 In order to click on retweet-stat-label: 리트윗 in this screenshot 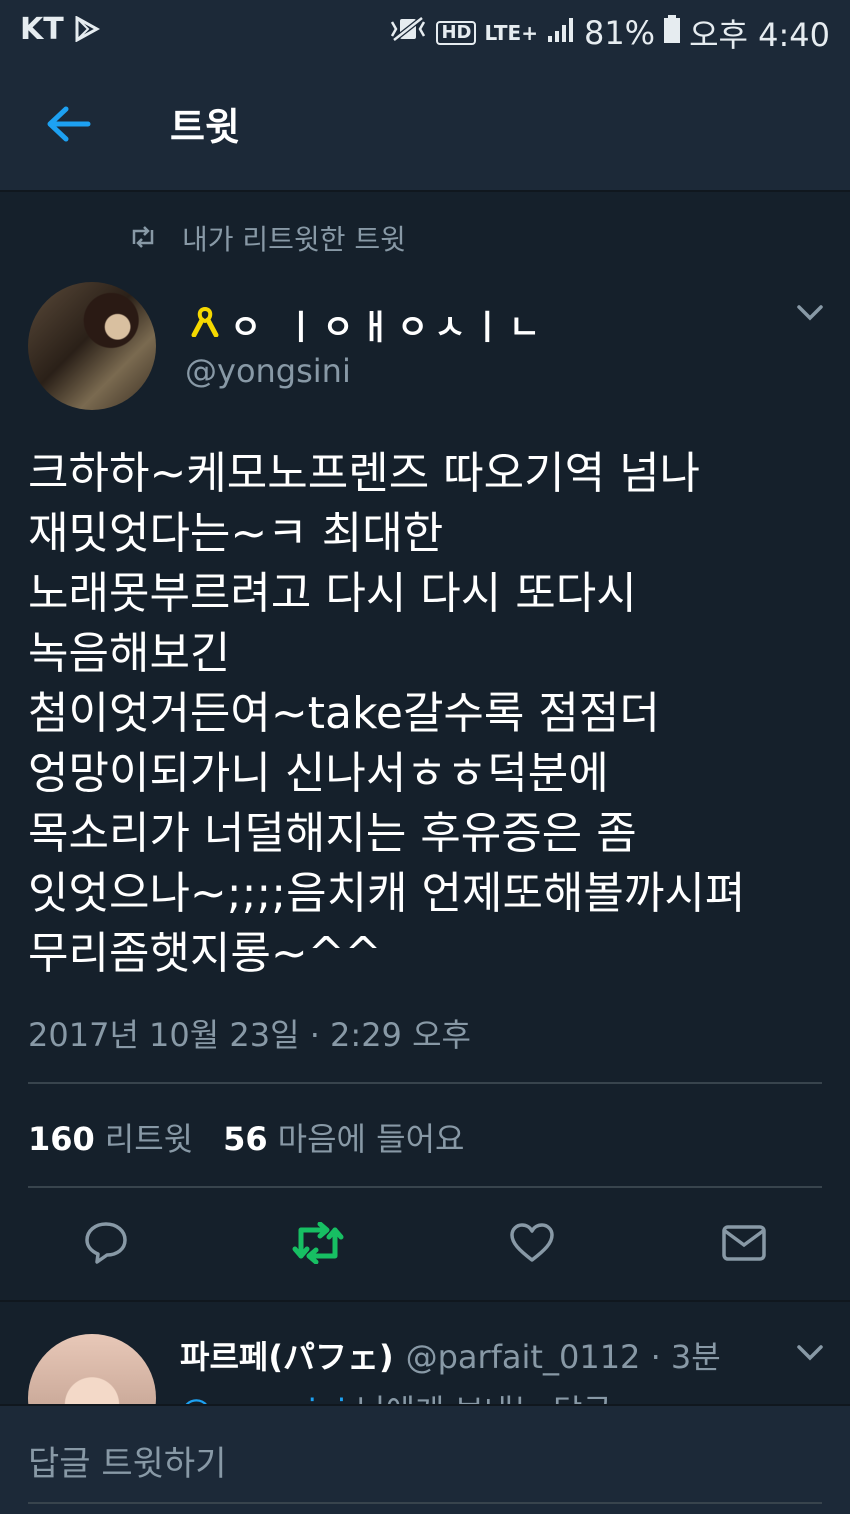, I will do `click(149, 1139)`.